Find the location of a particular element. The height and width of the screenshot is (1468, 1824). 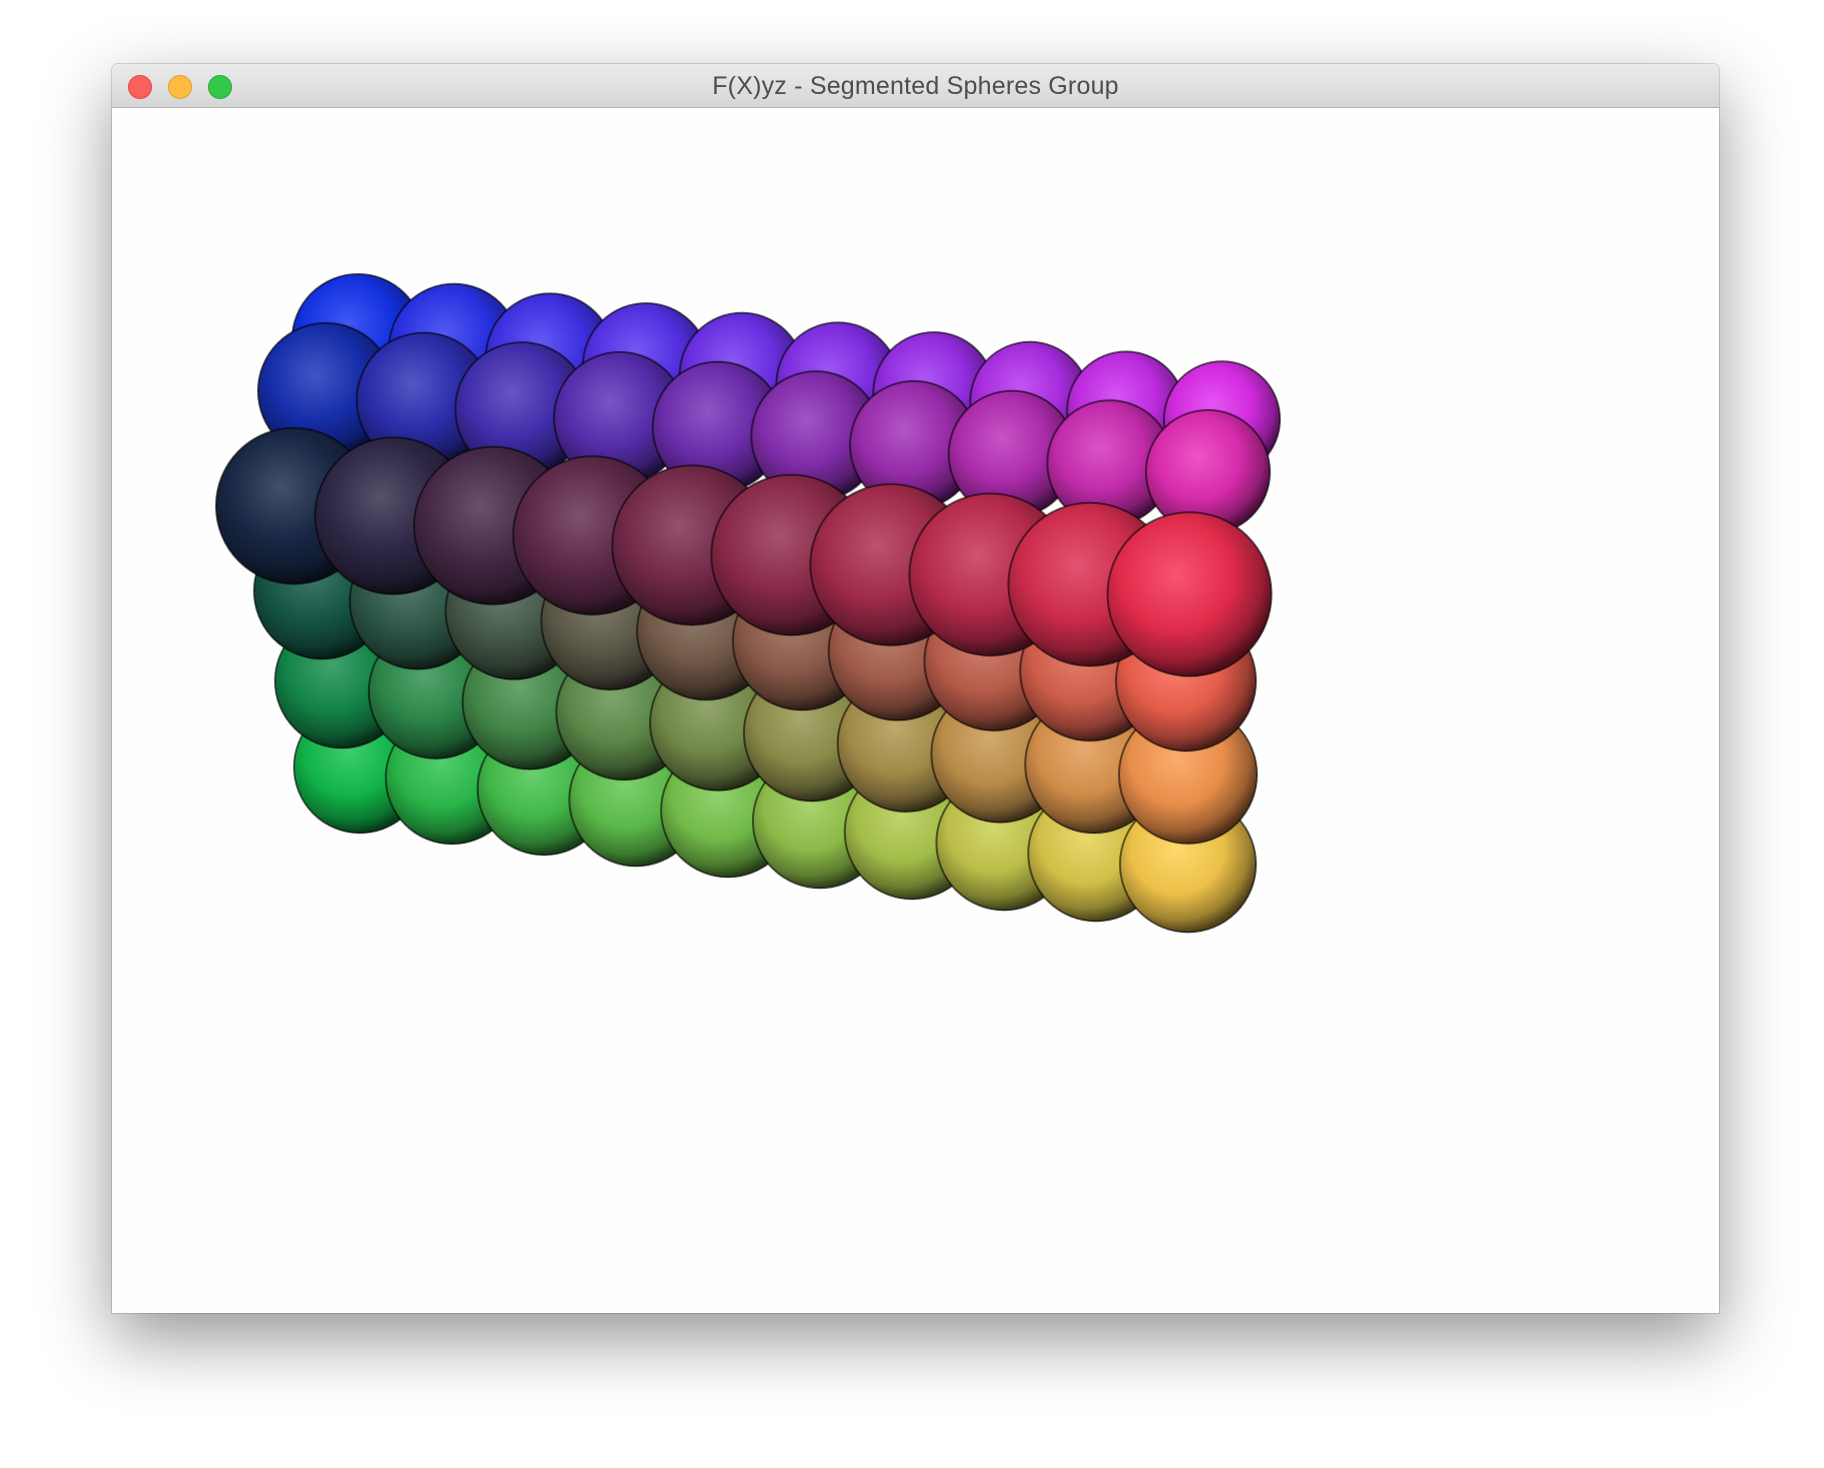

window-title: F(X)yz - Segmented Spheres Group is located at coordinates (915, 86).